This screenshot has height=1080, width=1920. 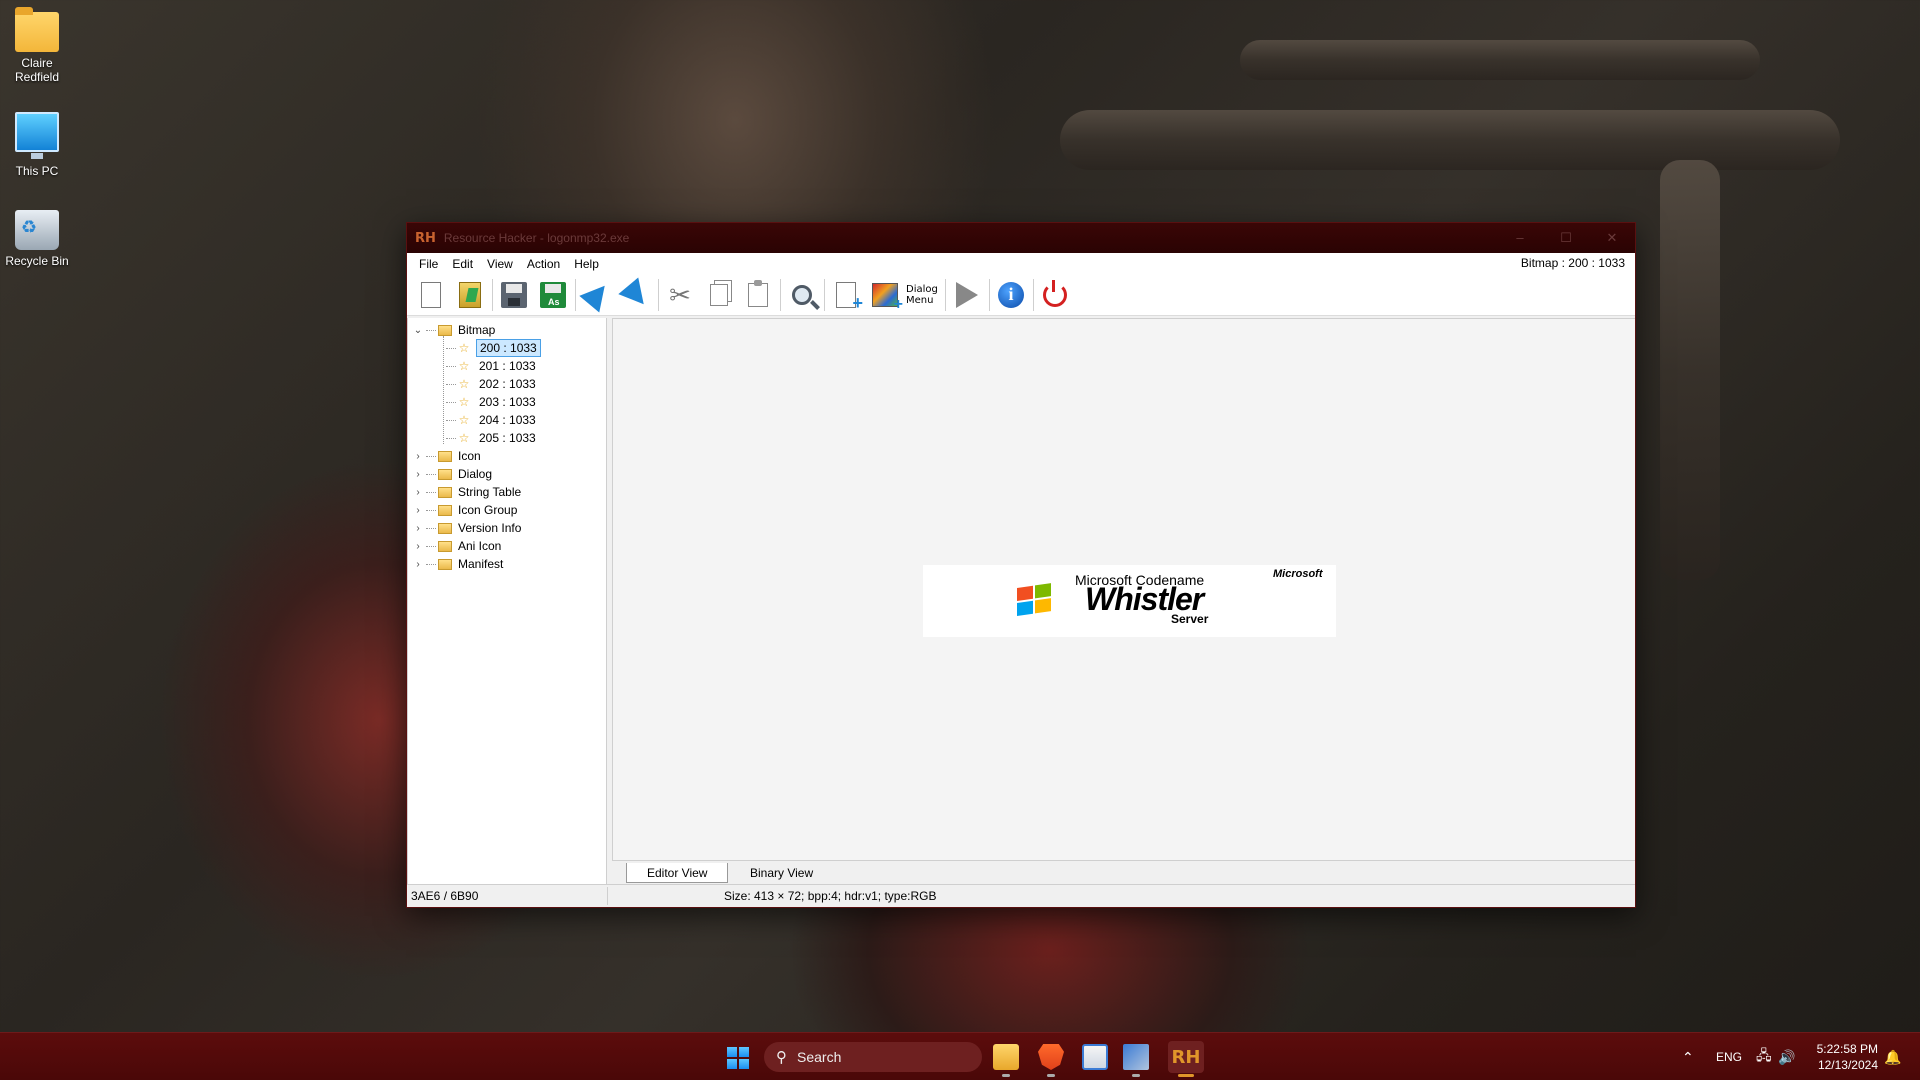 I want to click on menu-action: Action, so click(x=543, y=264).